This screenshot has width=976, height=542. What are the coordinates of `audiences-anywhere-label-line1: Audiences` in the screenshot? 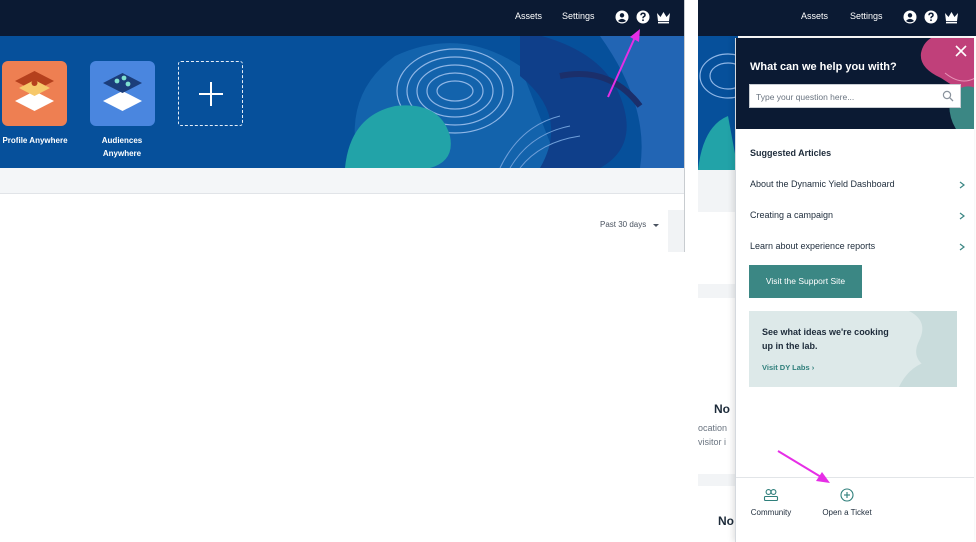 It's located at (122, 140).